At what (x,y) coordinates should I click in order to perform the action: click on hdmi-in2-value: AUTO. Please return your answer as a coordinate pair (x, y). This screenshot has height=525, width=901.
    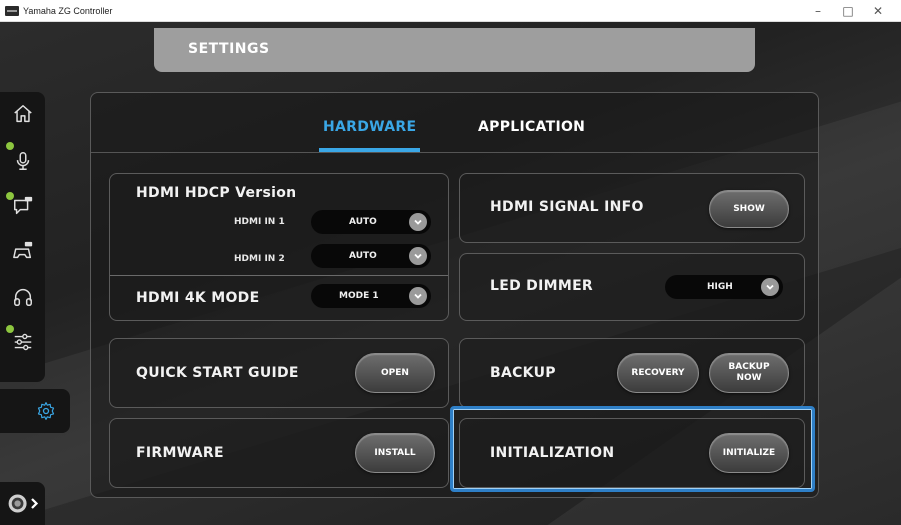
    Looking at the image, I should click on (363, 256).